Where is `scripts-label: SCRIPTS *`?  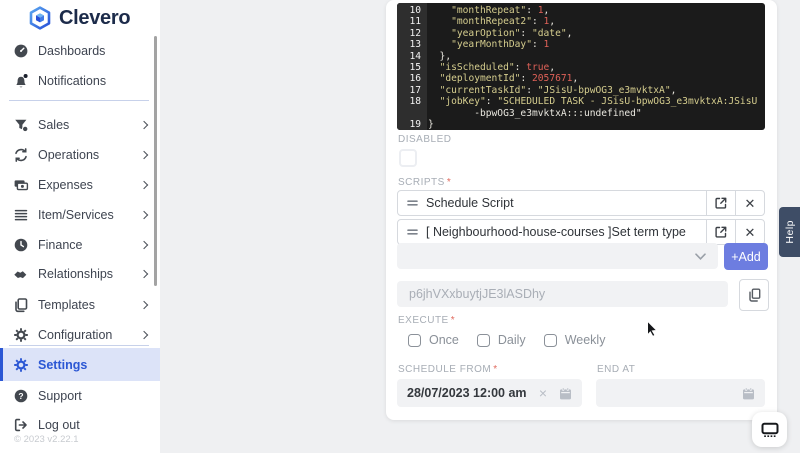 scripts-label: SCRIPTS * is located at coordinates (425, 182).